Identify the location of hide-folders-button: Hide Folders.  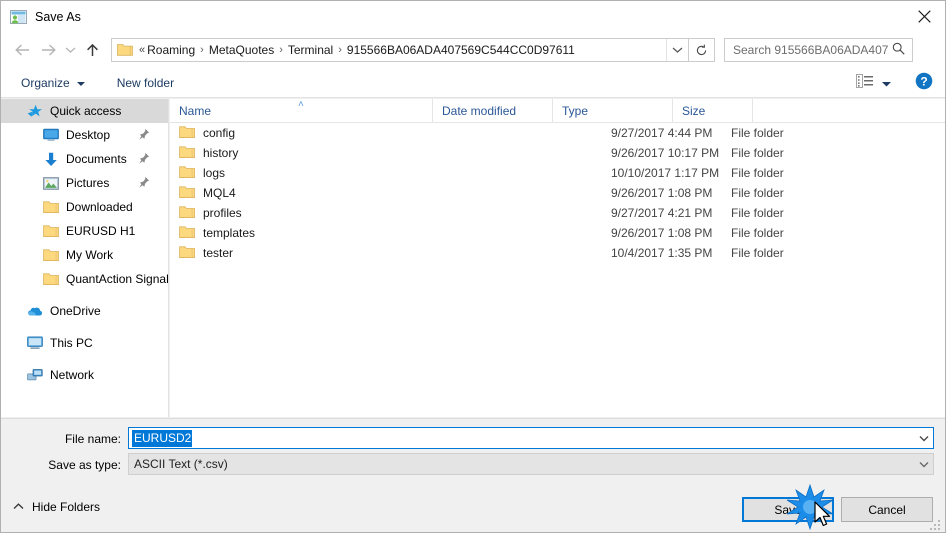
(56, 507).